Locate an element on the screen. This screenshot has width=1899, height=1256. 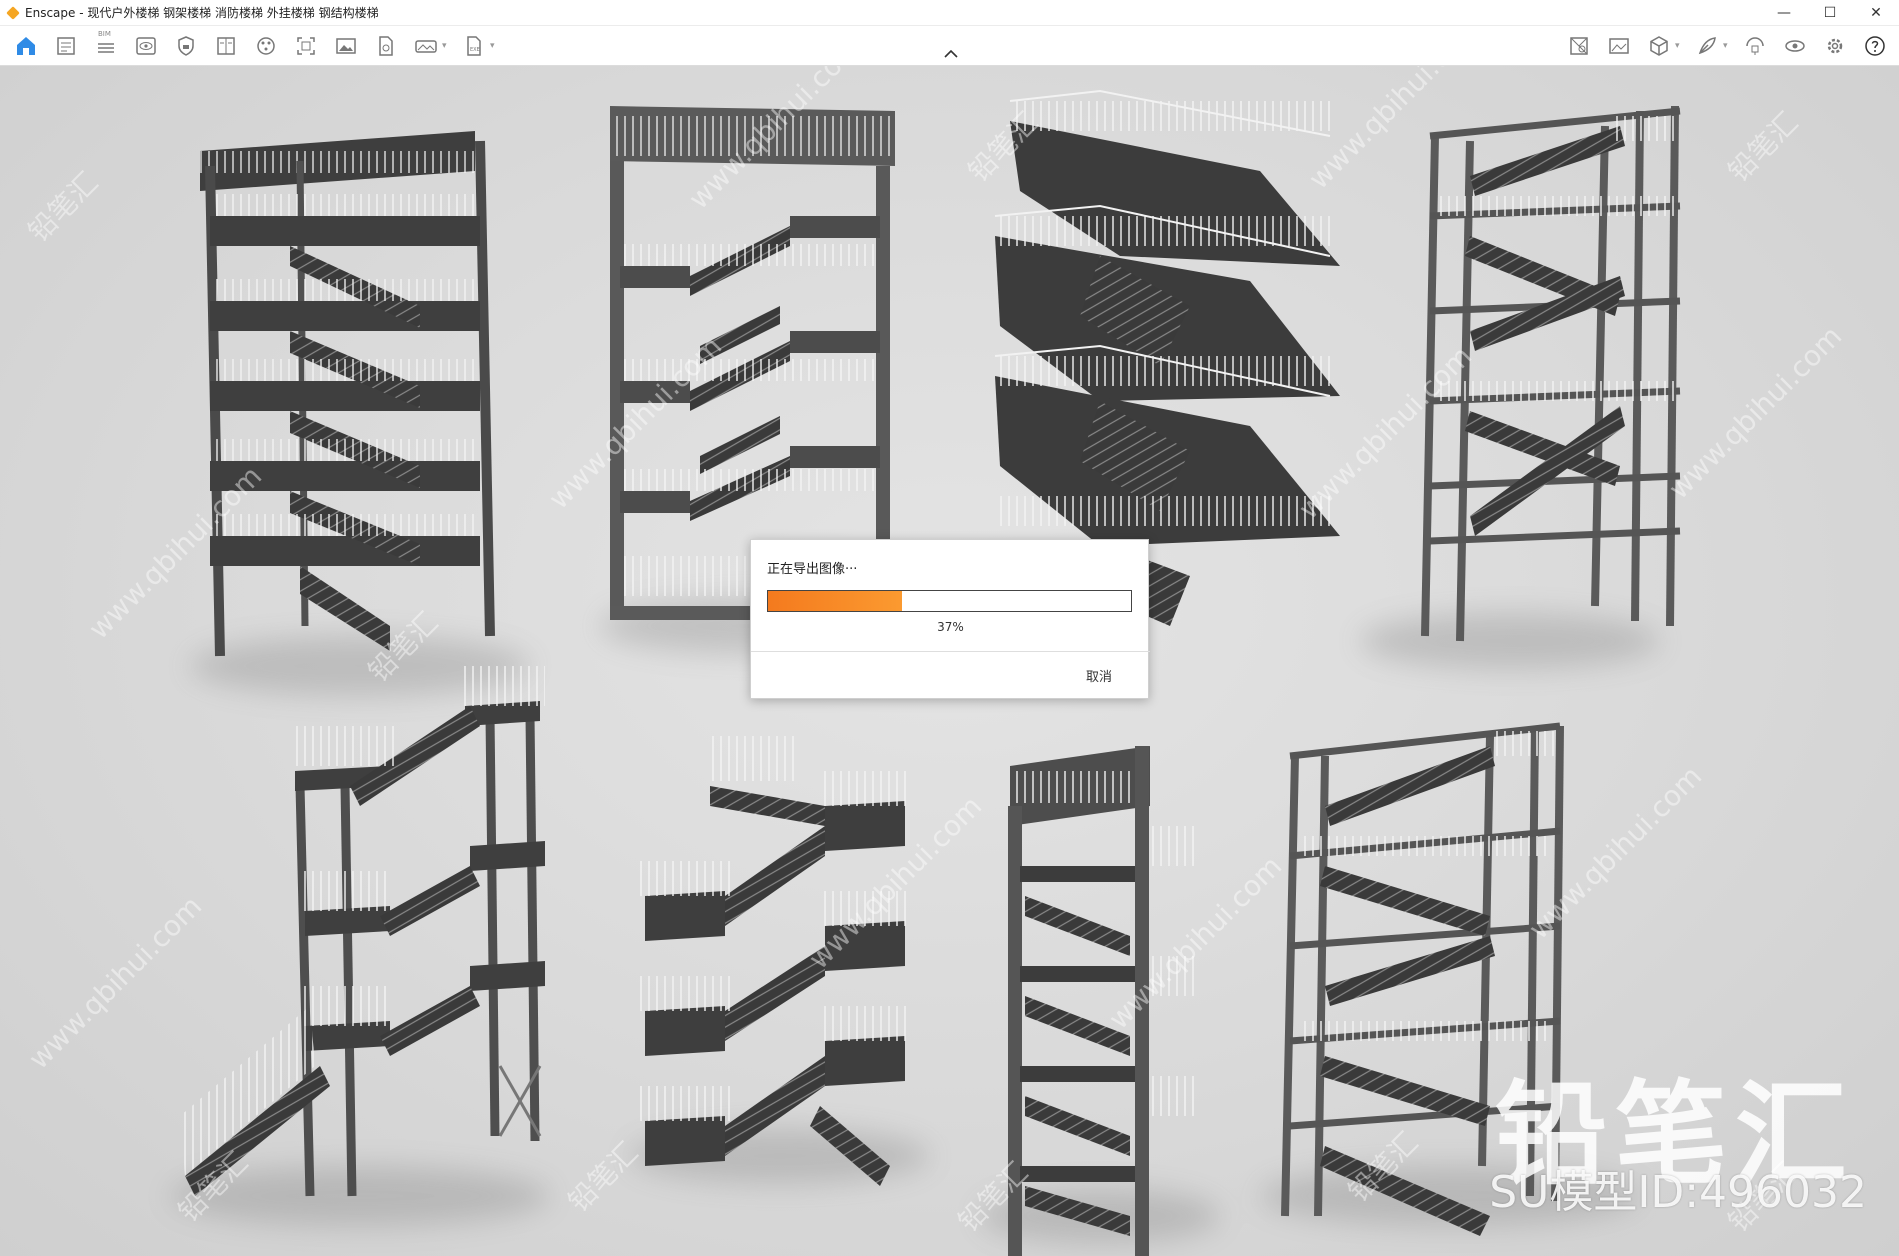
panorama-button is located at coordinates (426, 46).